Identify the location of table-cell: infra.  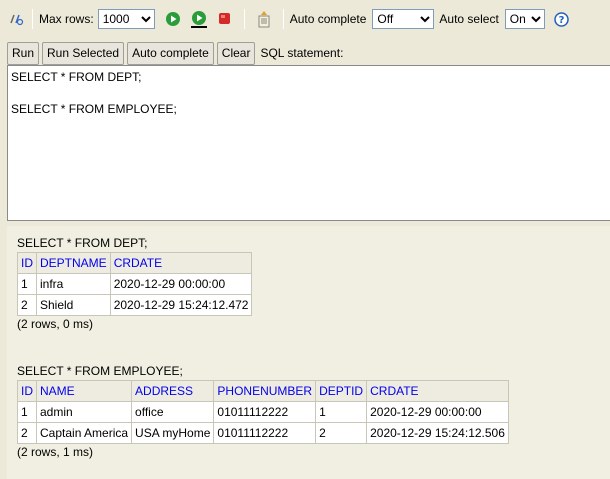
(73, 284).